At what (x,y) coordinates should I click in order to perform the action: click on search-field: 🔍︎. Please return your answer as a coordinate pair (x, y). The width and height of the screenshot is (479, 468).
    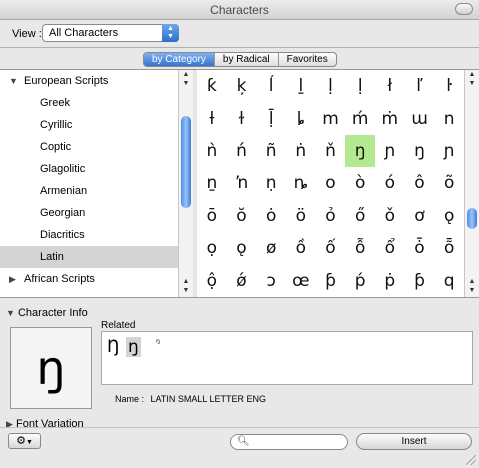
    Looking at the image, I should click on (289, 442).